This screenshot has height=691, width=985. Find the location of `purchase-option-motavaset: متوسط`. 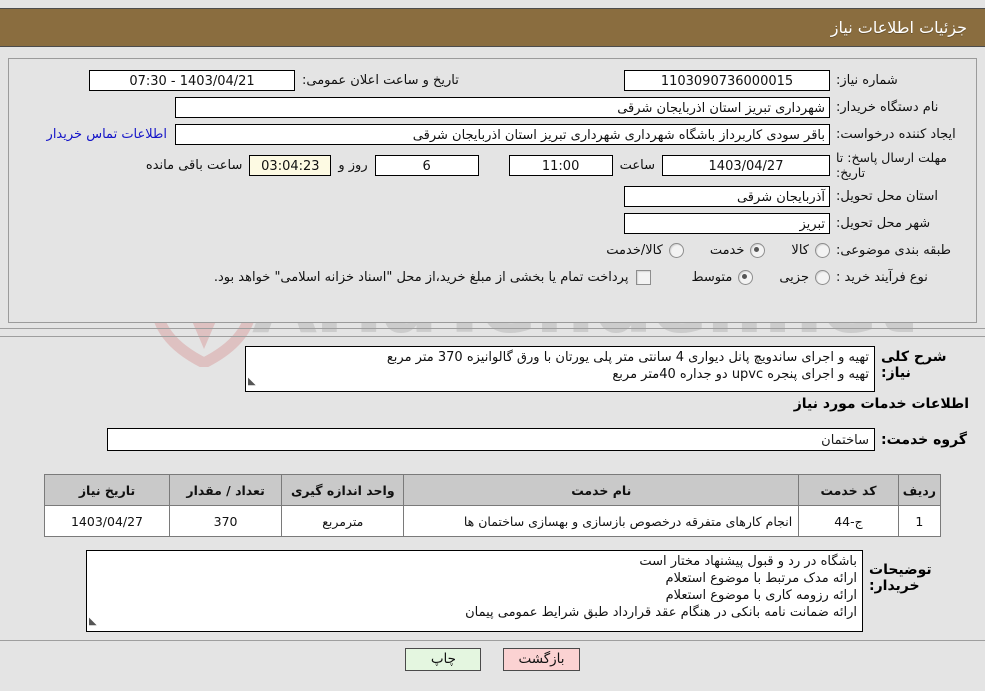

purchase-option-motavaset: متوسط is located at coordinates (722, 277).